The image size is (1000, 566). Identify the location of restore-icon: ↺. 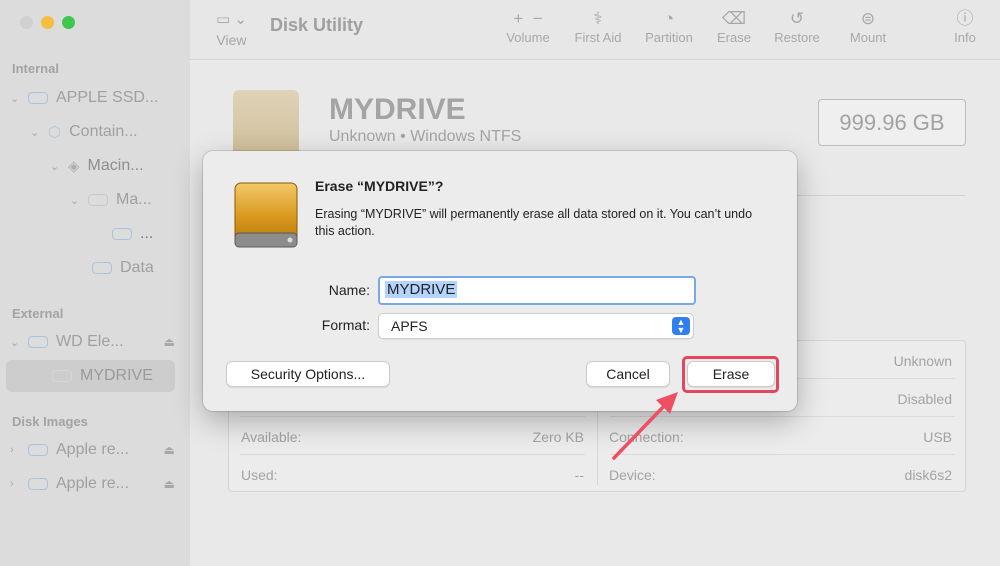
(797, 18).